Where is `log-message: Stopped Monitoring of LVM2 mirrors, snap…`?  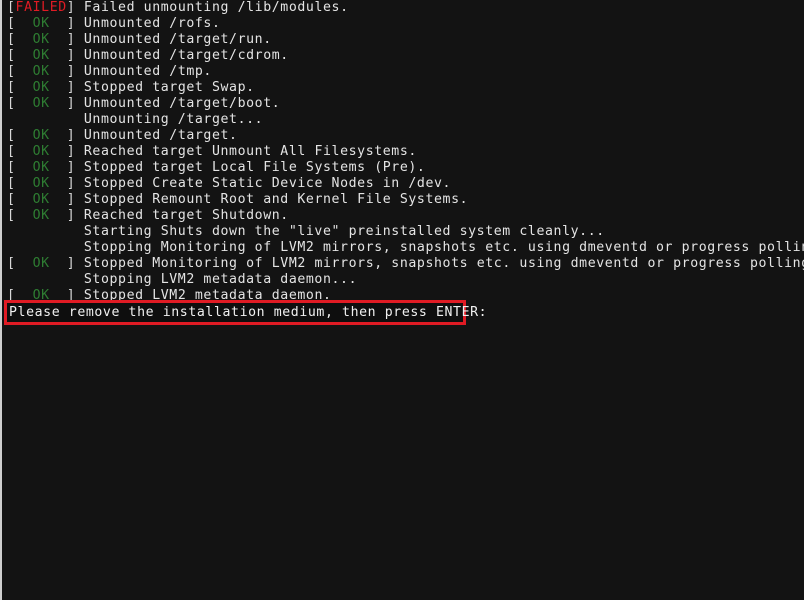
log-message: Stopped Monitoring of LVM2 mirrors, snap… is located at coordinates (439, 263).